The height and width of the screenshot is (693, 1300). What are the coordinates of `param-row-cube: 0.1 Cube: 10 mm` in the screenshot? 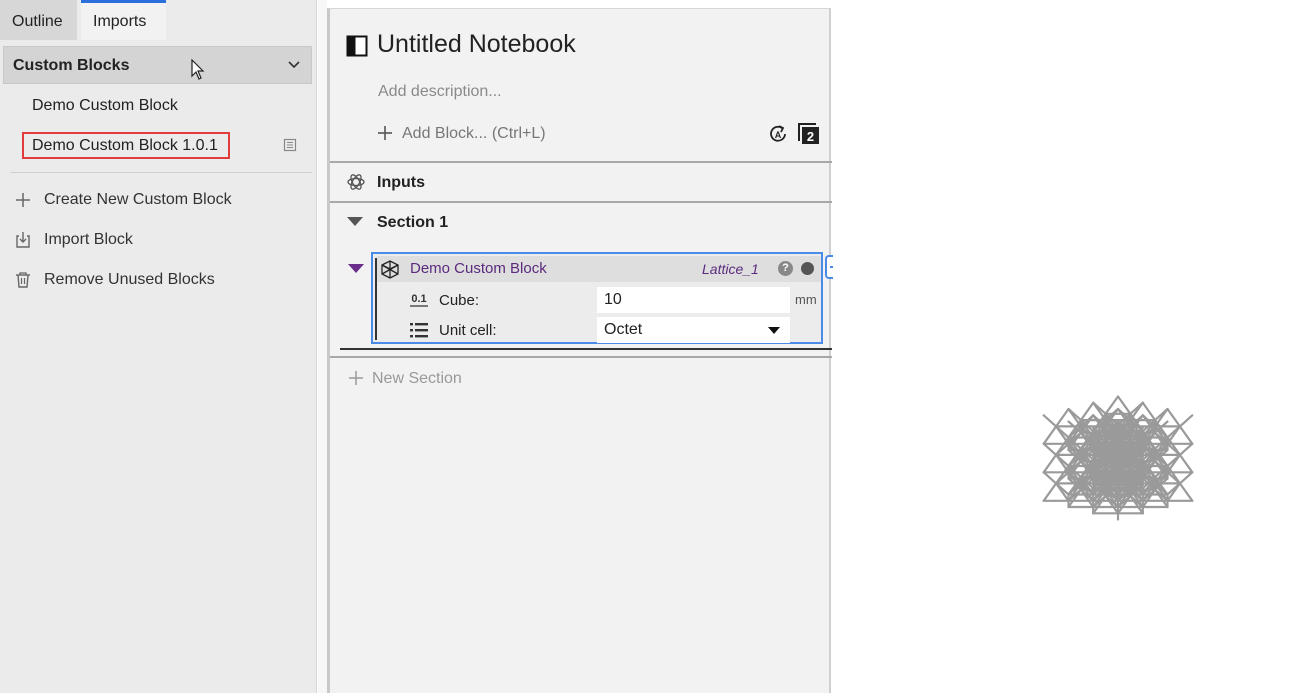 It's located at (599, 300).